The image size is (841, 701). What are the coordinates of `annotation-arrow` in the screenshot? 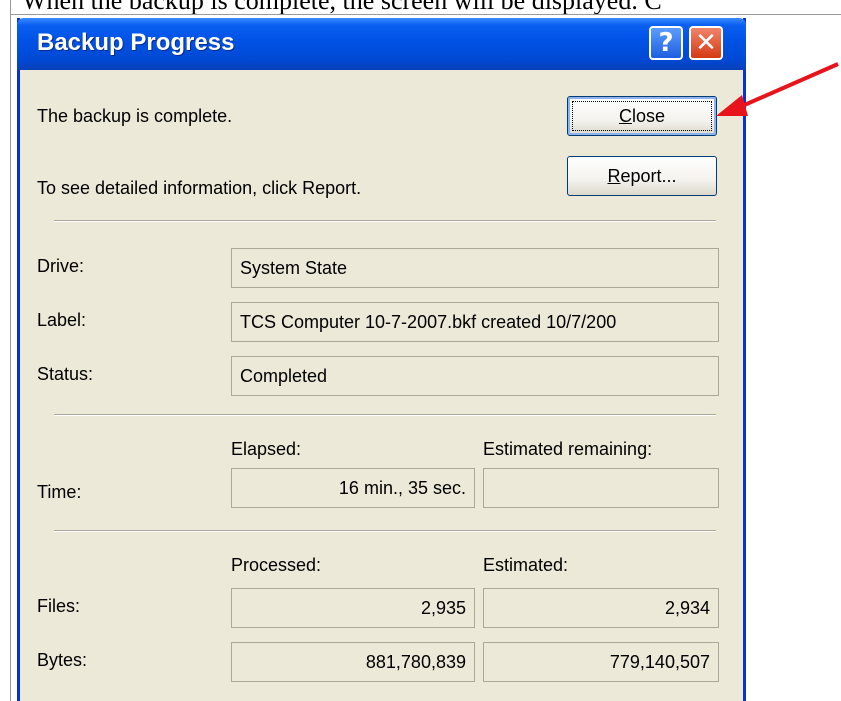 It's located at (777, 89).